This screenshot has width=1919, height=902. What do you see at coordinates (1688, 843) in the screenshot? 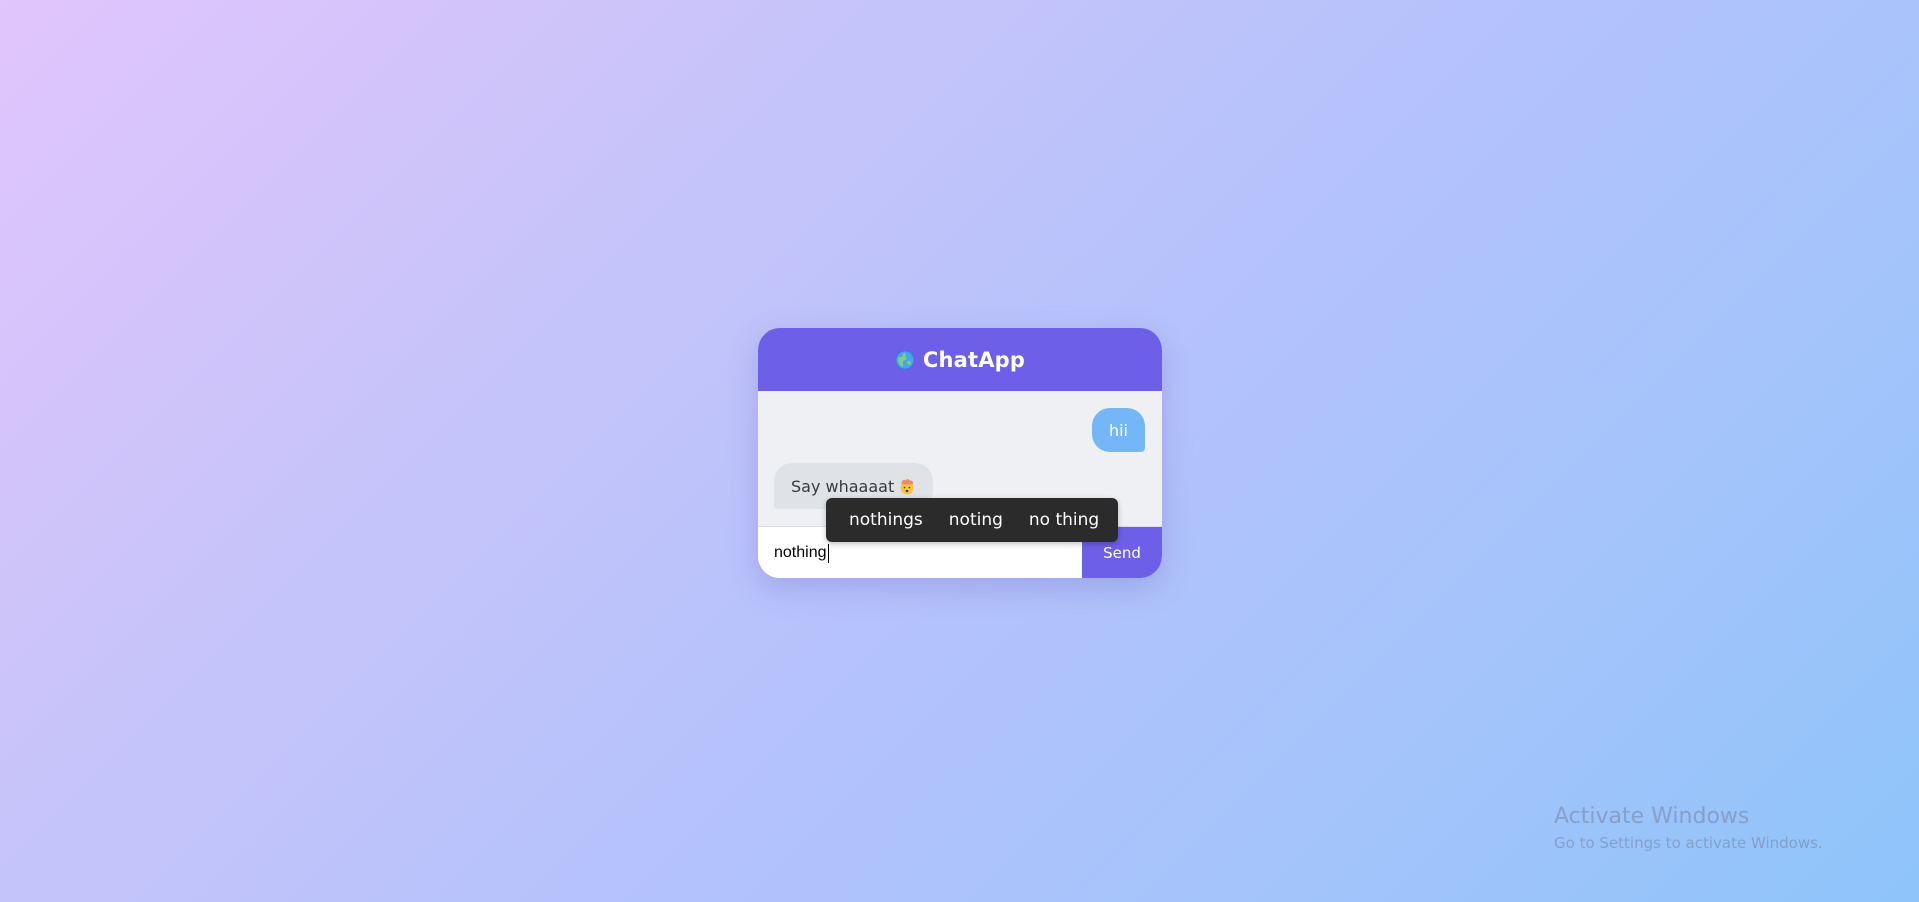
I see `watermark-subtitle: Go to Settings to activate Windows.` at bounding box center [1688, 843].